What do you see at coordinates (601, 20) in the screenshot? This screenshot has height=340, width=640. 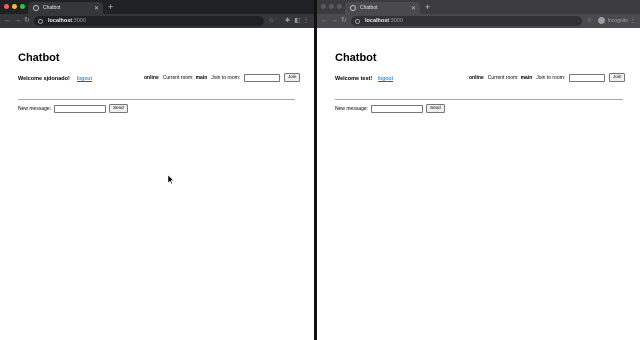 I see `incognito-icon` at bounding box center [601, 20].